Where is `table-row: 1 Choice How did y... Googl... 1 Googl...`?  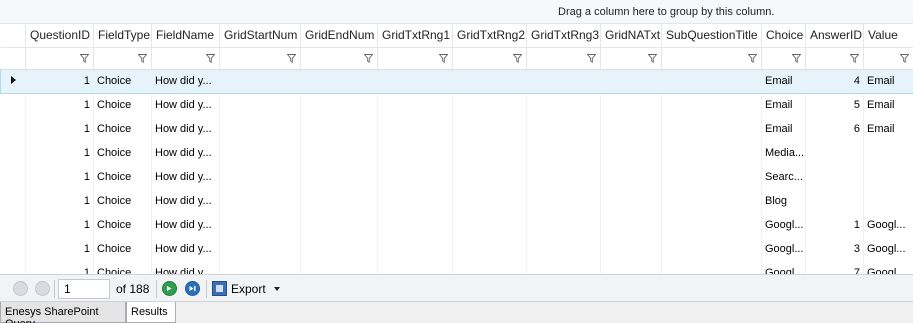
table-row: 1 Choice How did y... Googl... 1 Googl... is located at coordinates (456, 225).